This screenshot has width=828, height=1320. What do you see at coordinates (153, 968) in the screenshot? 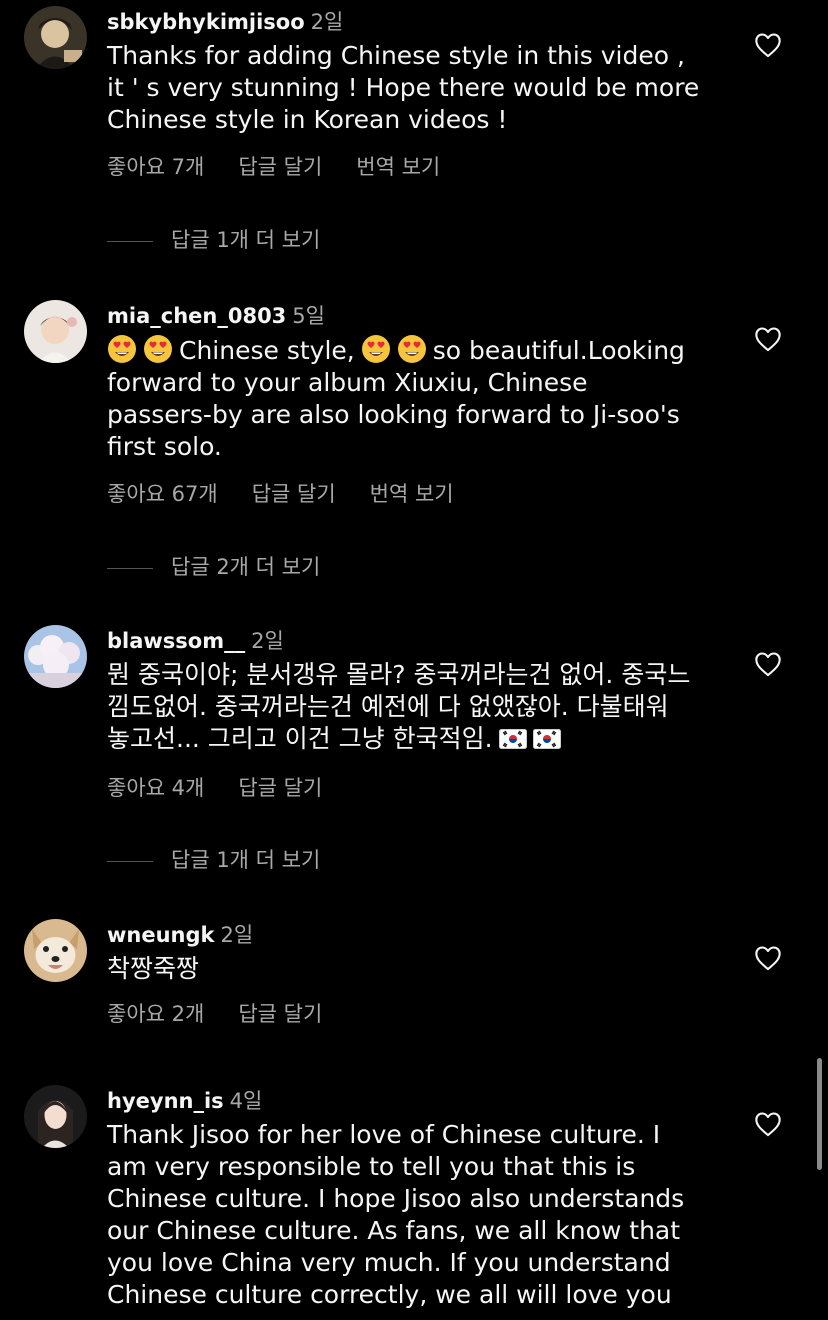
I see `comment-text: 착짱죽짱` at bounding box center [153, 968].